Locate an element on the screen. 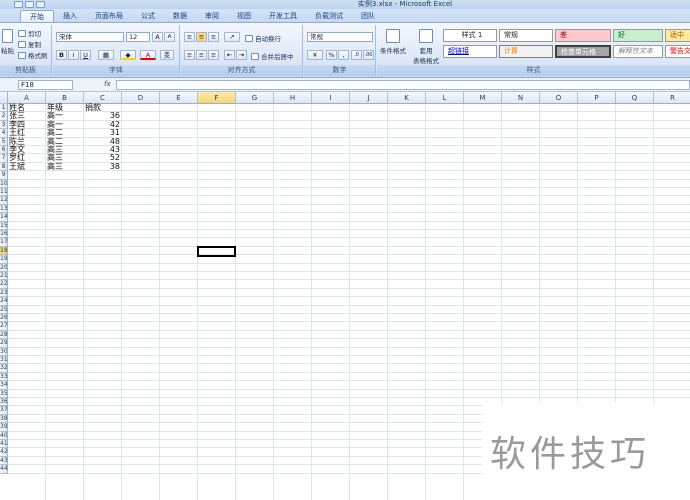 The height and width of the screenshot is (500, 690). font-name-select: 宋体 is located at coordinates (90, 37).